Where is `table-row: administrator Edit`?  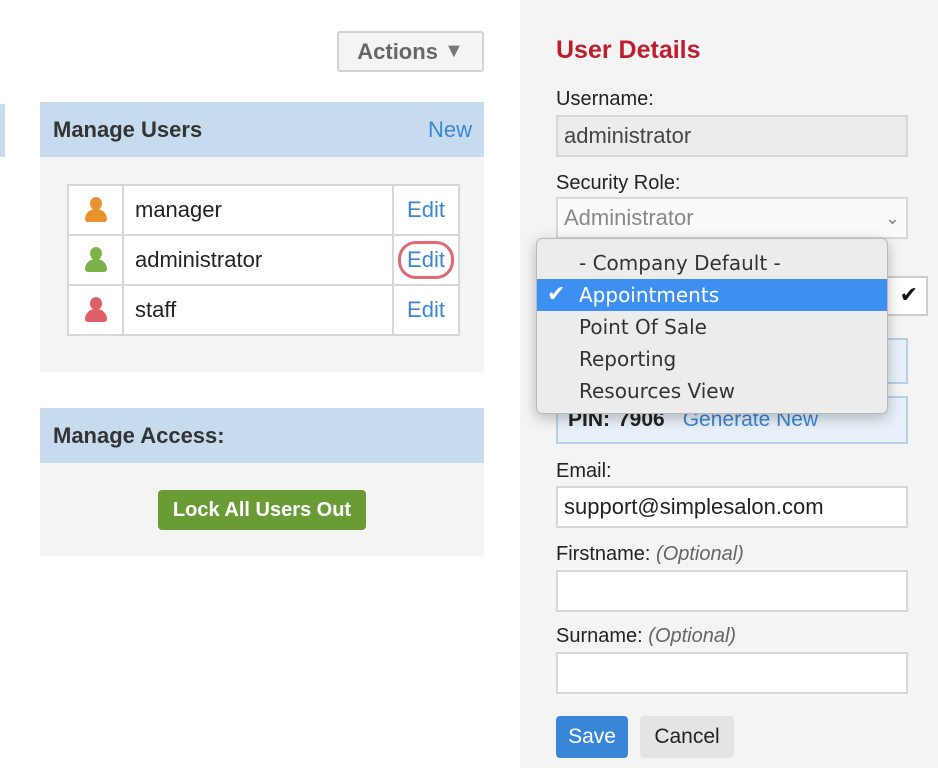
table-row: administrator Edit is located at coordinates (263, 260).